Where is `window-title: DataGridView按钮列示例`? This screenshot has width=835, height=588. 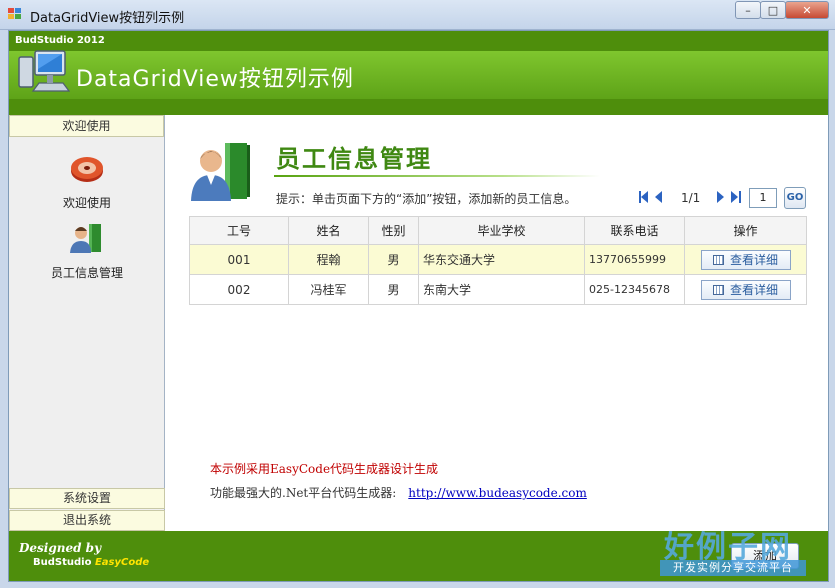
window-title: DataGridView按钮列示例 is located at coordinates (107, 18).